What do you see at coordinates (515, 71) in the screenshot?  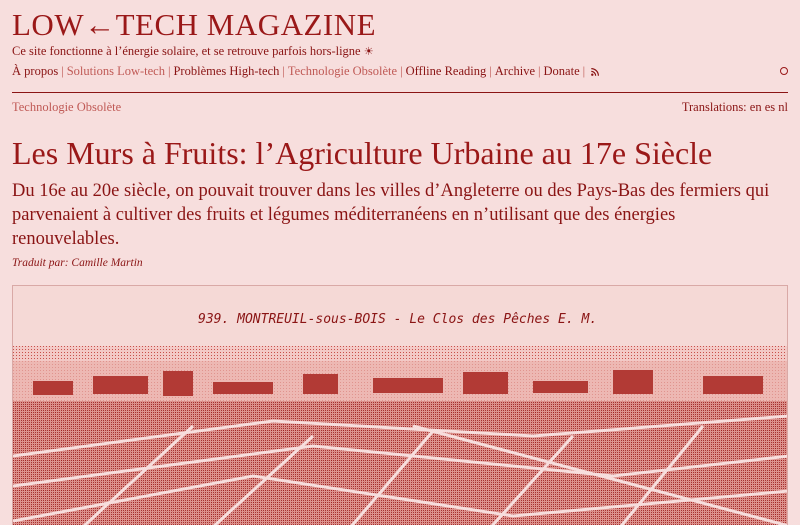 I see `nav-item-archive: Archive` at bounding box center [515, 71].